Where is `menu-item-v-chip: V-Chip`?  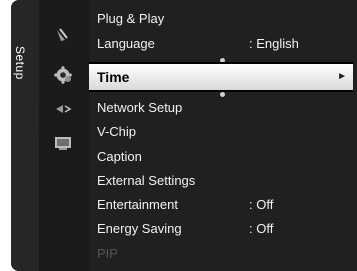
menu-item-v-chip: V-Chip is located at coordinates (227, 132).